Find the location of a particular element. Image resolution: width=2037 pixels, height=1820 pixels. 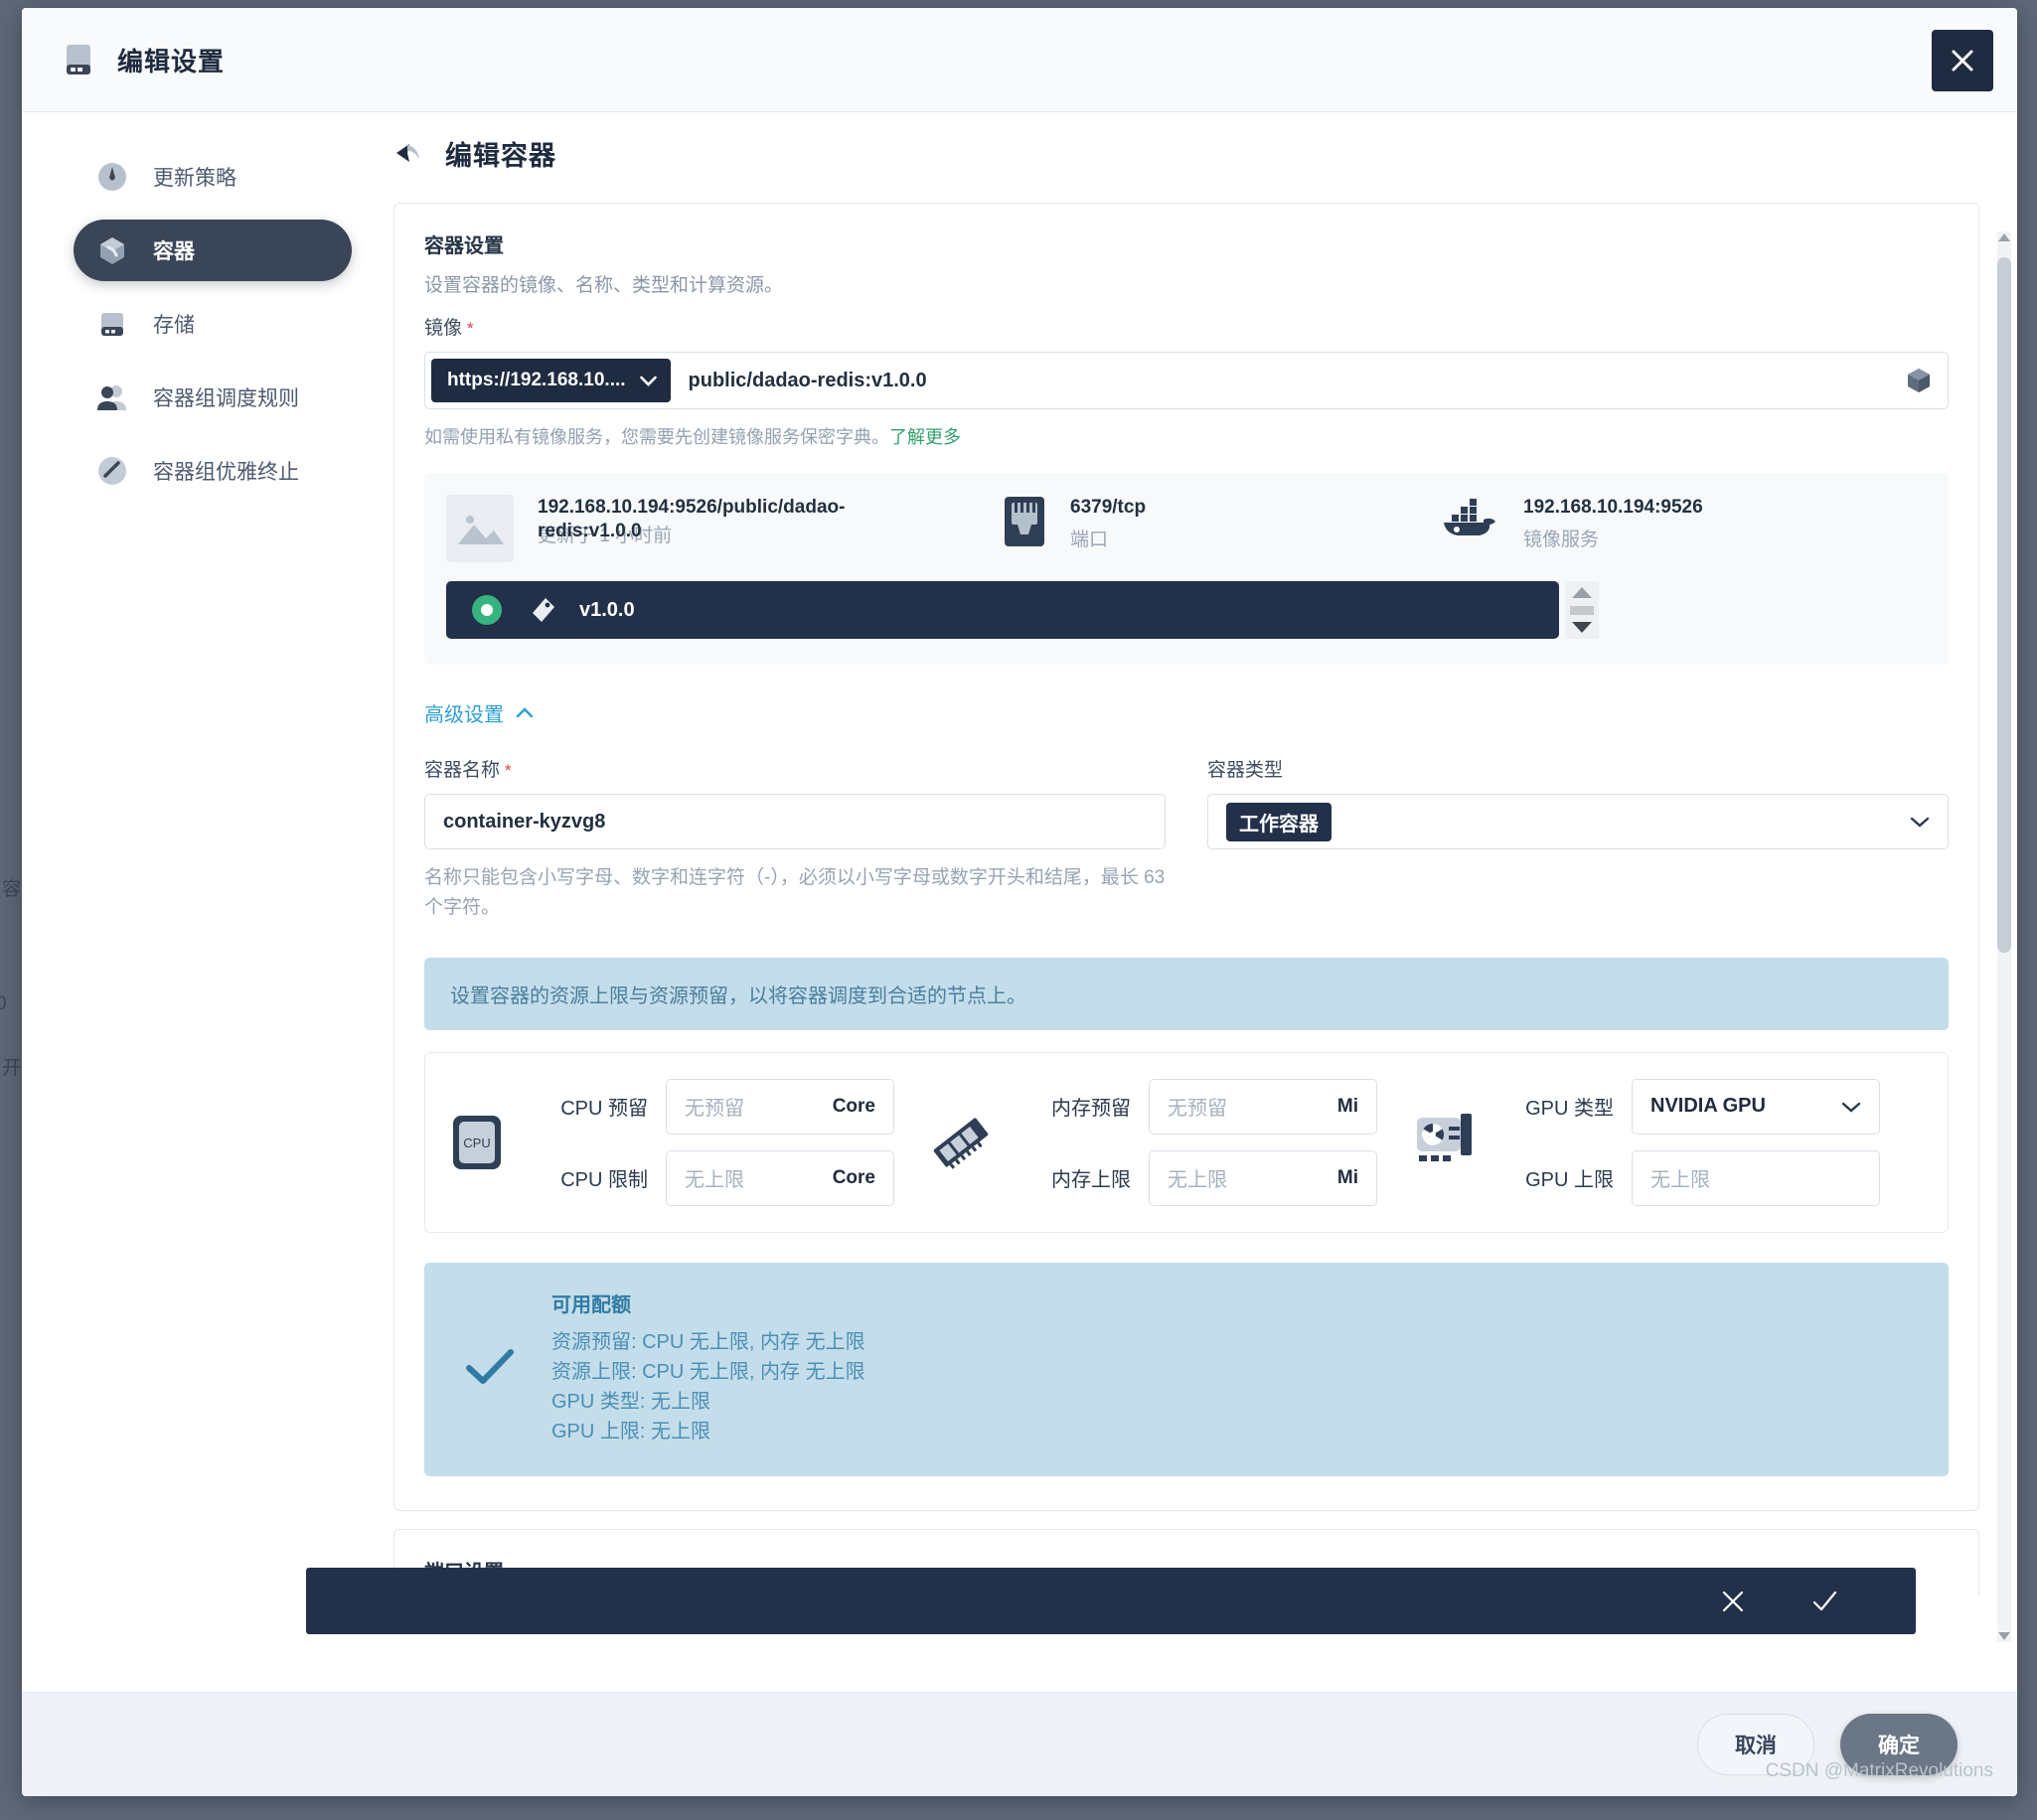

radio-selected-icon is located at coordinates (487, 610).